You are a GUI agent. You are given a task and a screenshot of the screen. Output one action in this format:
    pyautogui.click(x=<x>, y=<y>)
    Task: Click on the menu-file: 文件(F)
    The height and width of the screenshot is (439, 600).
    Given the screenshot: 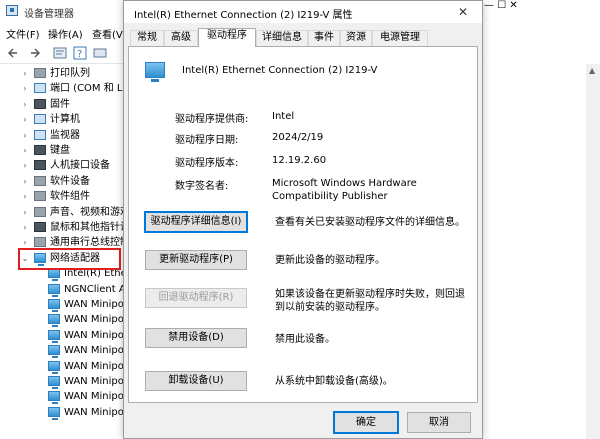 What is the action you would take?
    pyautogui.click(x=23, y=33)
    